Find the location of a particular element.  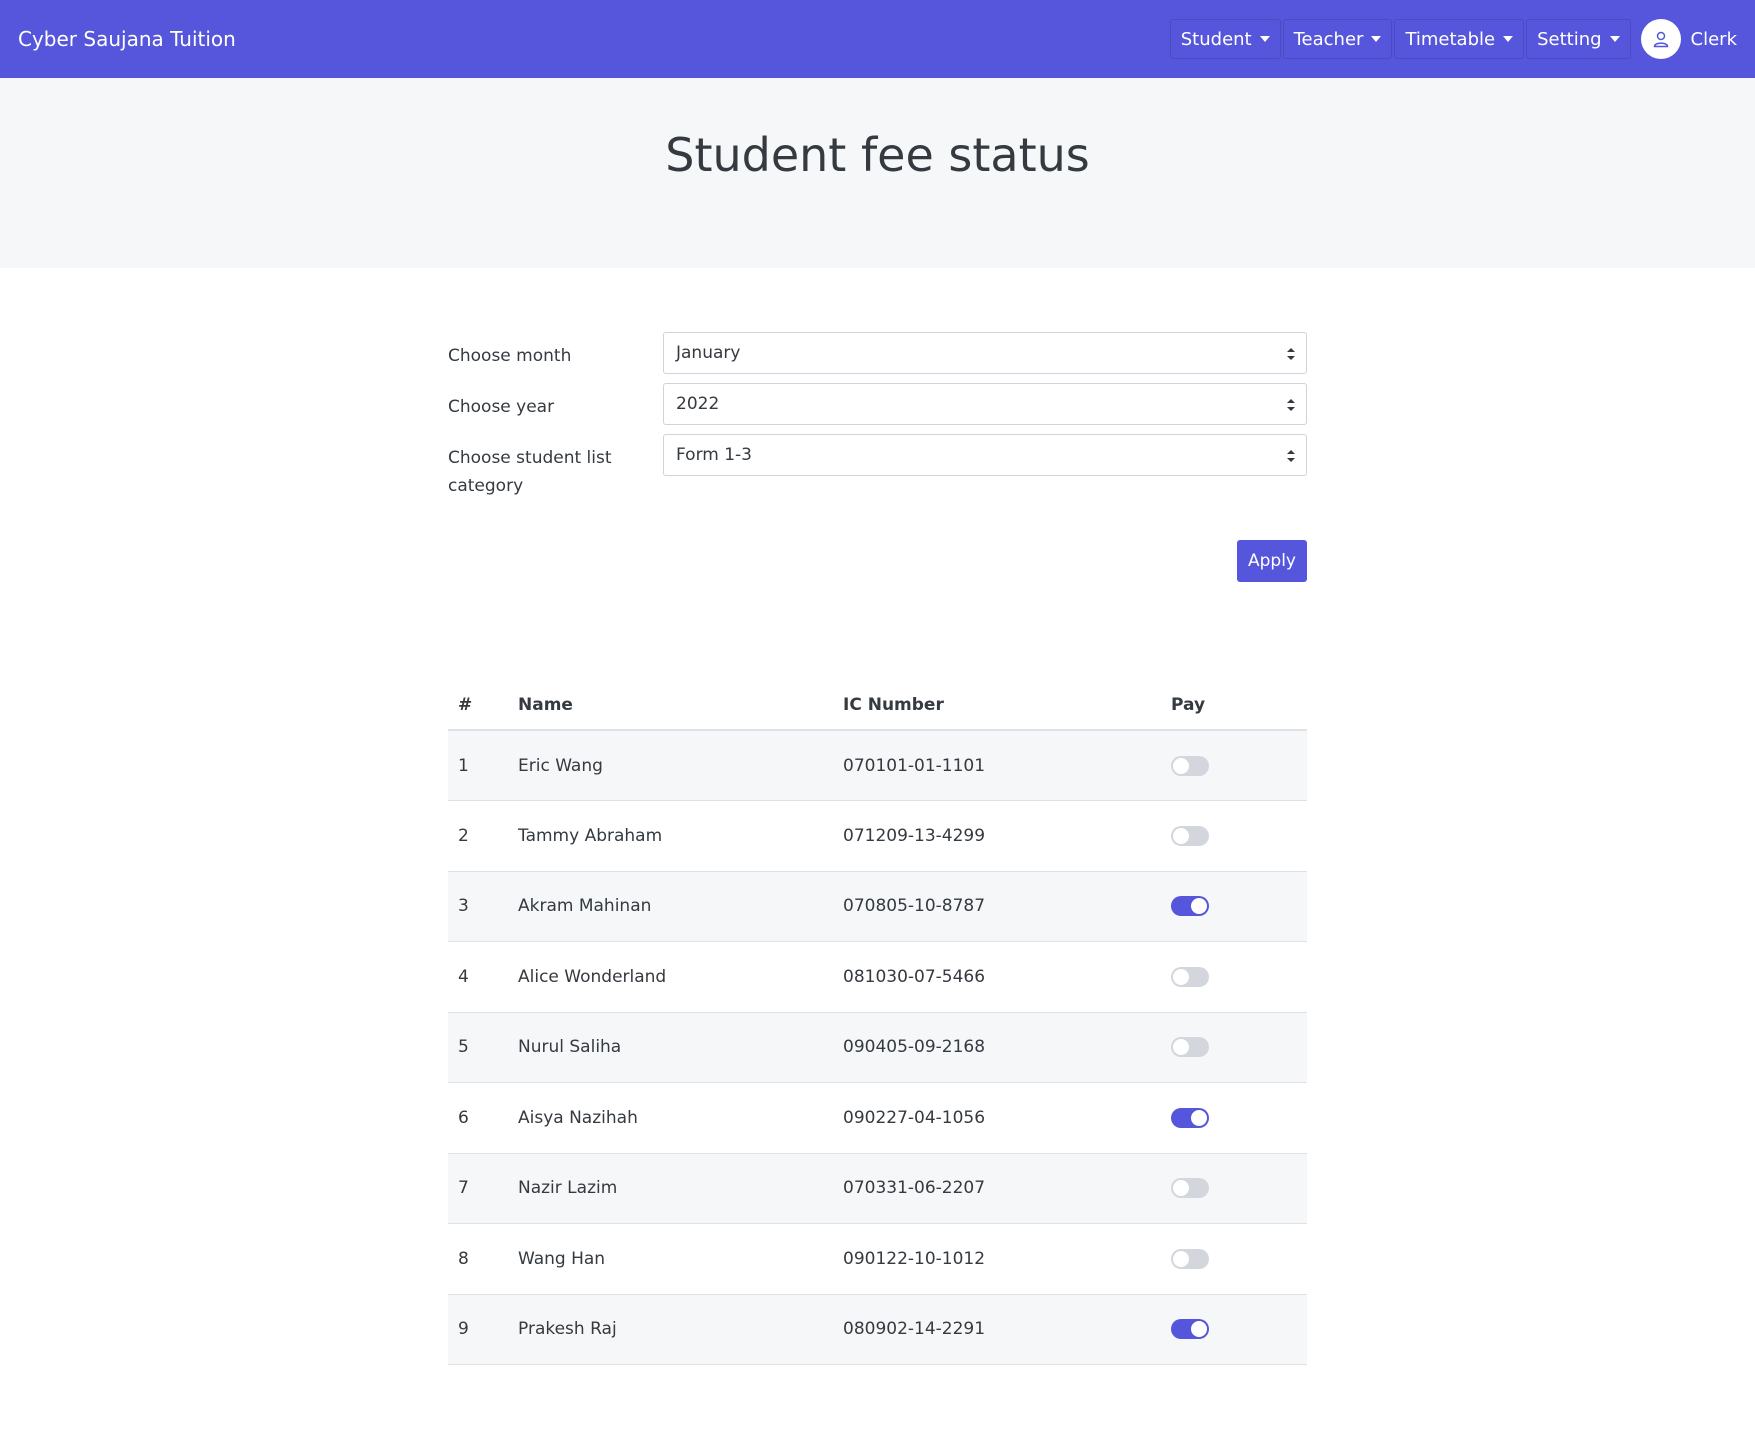

user-label: Clerk is located at coordinates (1713, 39).